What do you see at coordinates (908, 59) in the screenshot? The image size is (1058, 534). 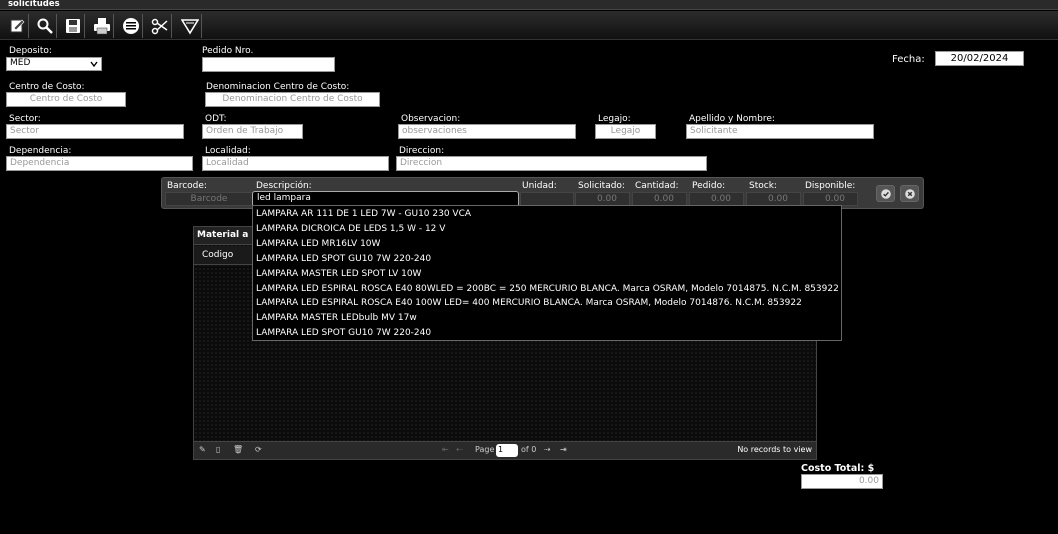 I see `fecha-label: Fecha:` at bounding box center [908, 59].